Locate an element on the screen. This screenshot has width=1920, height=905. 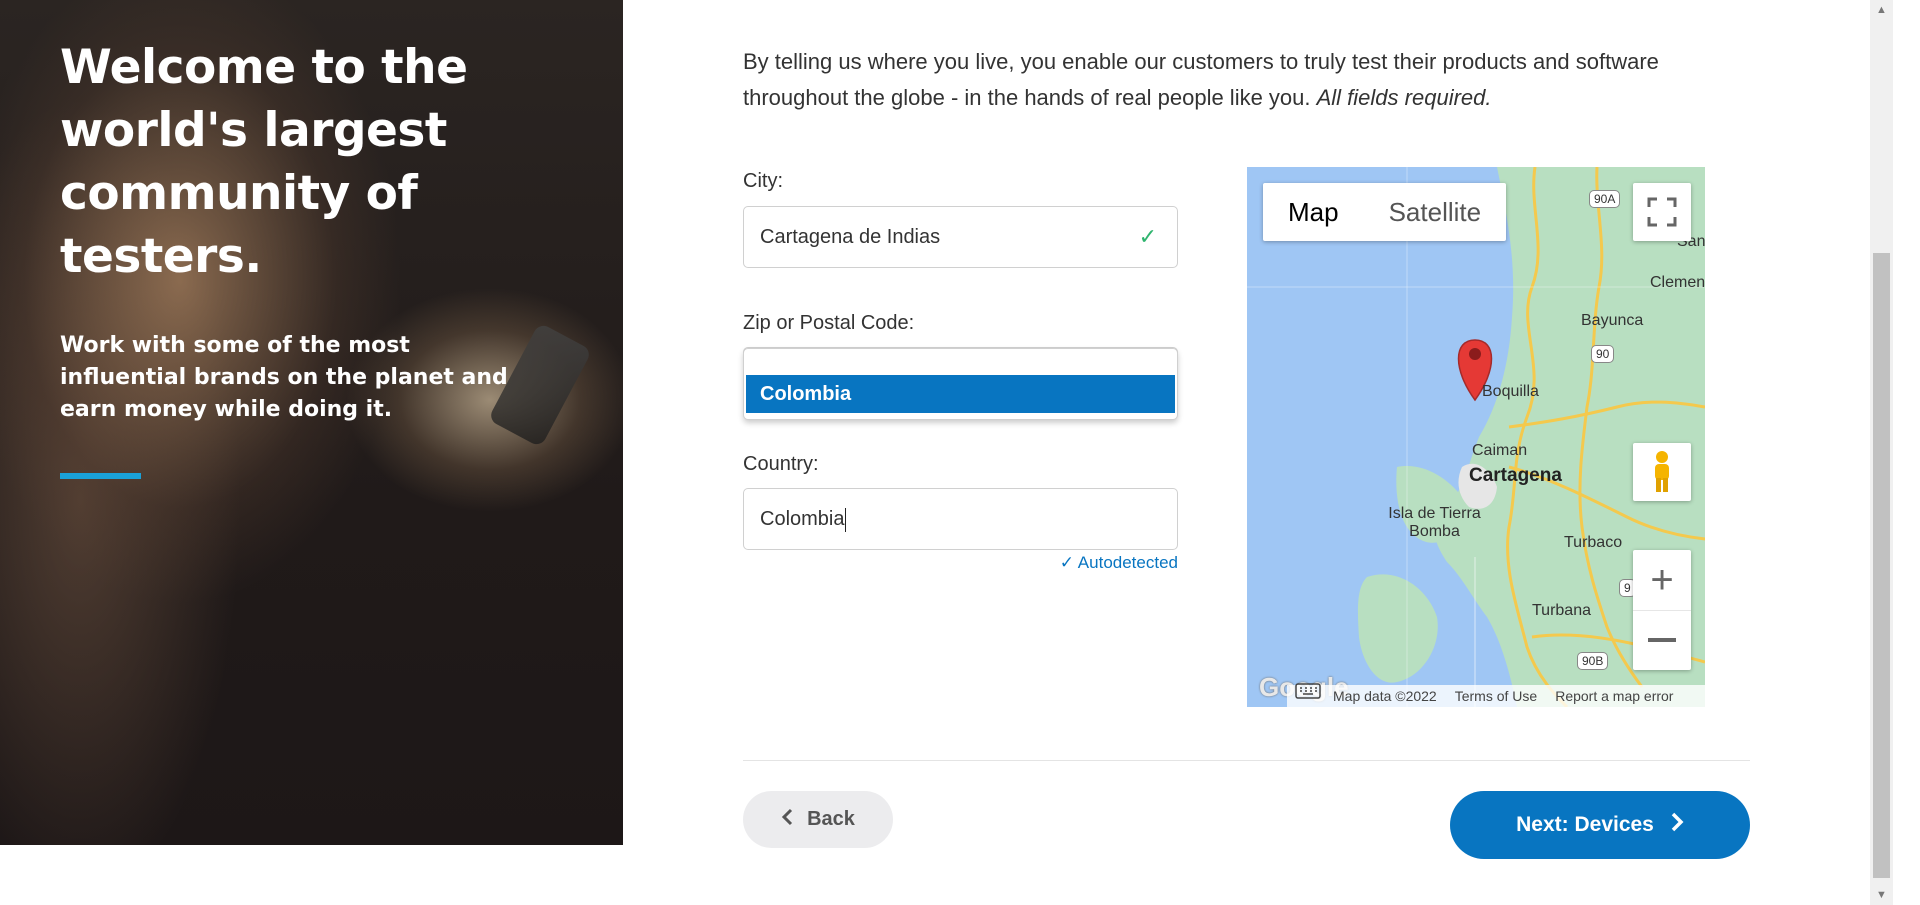
next-devices-button: Next: Devices is located at coordinates (1600, 825).